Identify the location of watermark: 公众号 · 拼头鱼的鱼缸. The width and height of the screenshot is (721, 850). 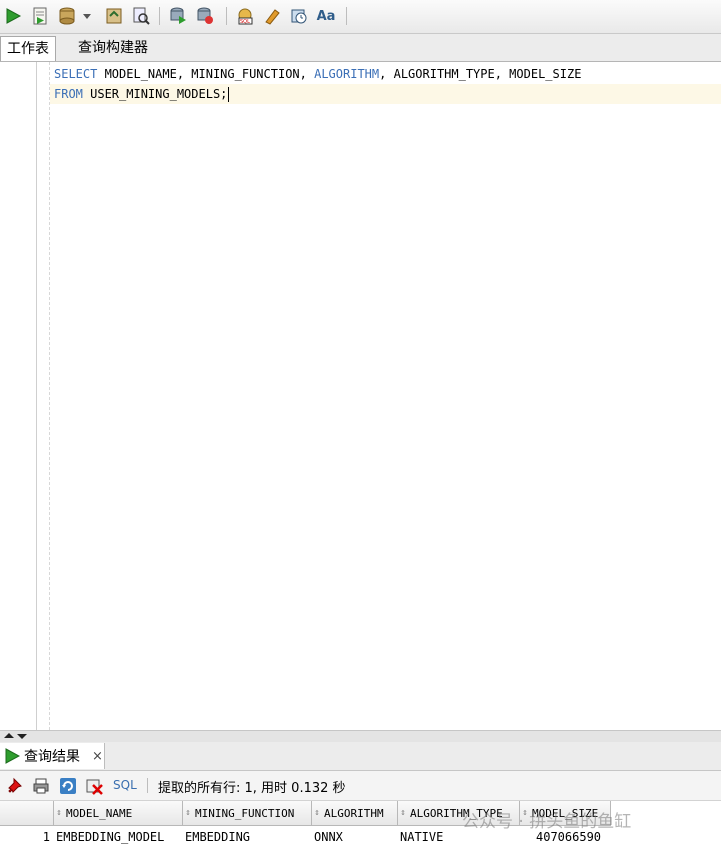
(547, 822).